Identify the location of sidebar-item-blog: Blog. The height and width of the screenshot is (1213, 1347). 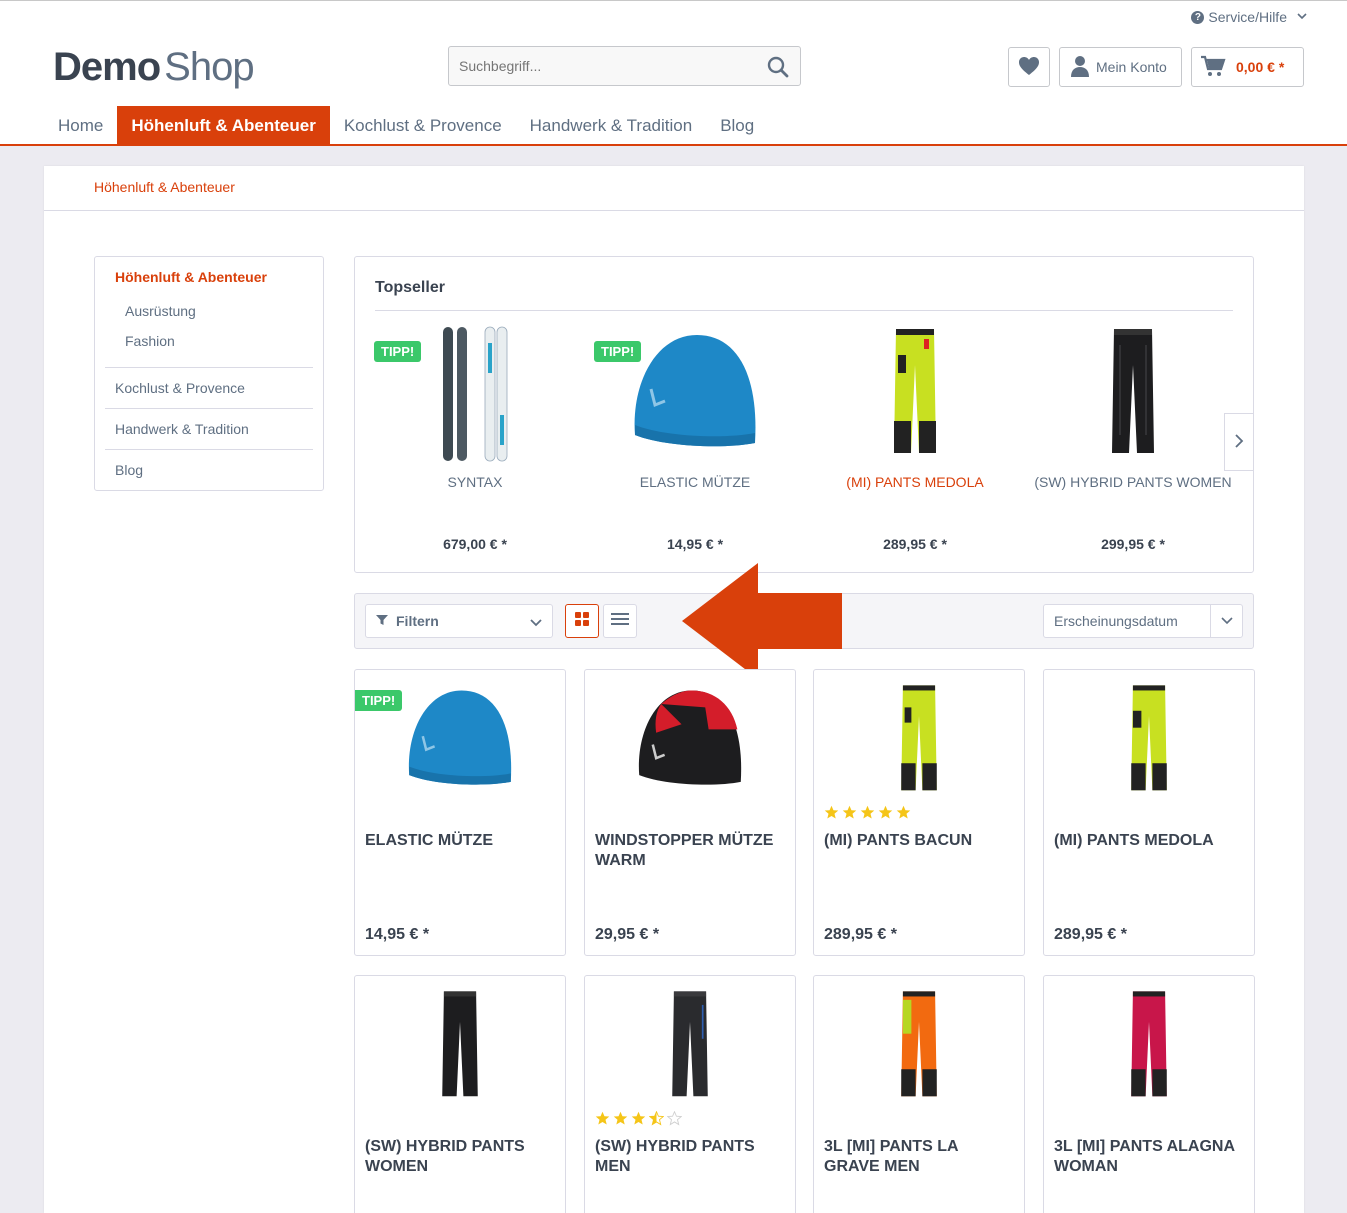
(209, 469).